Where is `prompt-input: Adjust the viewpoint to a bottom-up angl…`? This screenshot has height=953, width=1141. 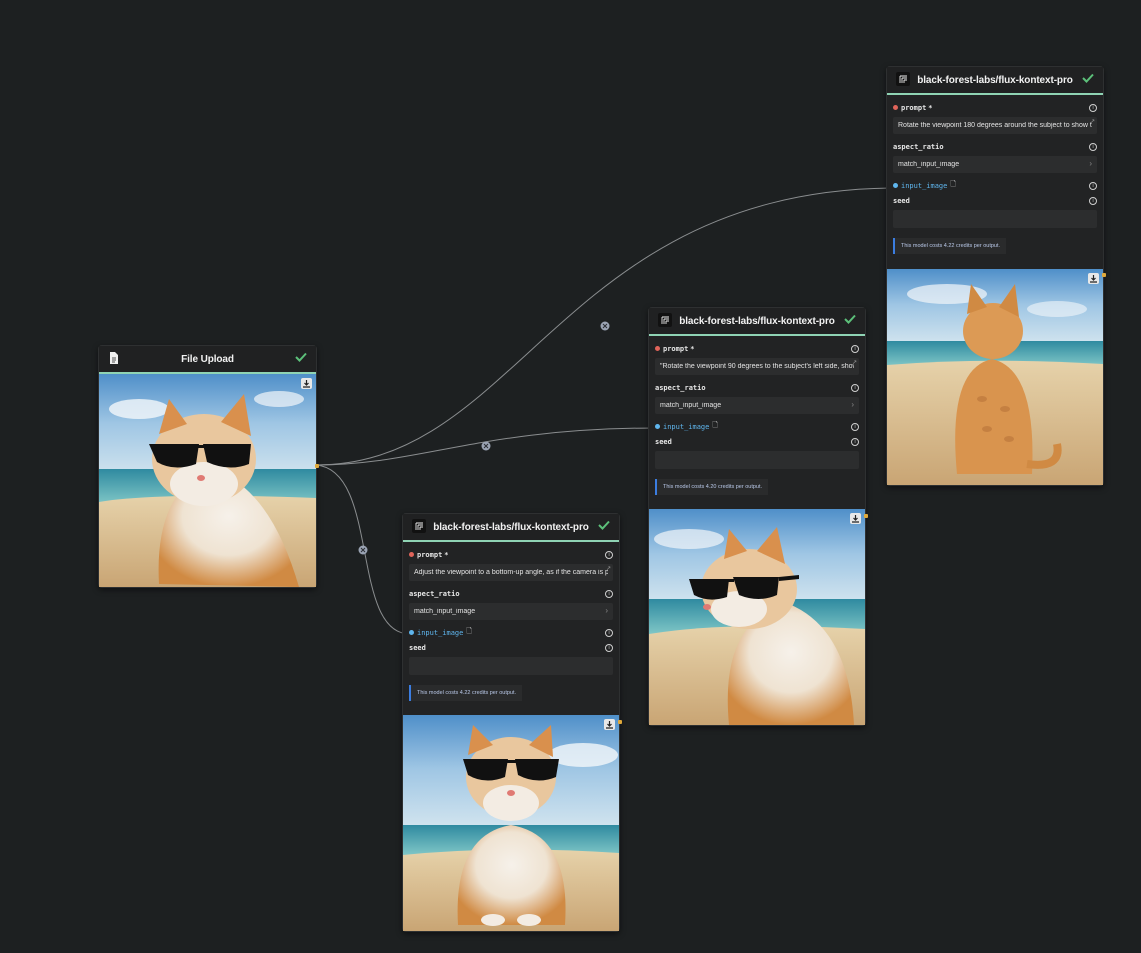 prompt-input: Adjust the viewpoint to a bottom-up angl… is located at coordinates (511, 572).